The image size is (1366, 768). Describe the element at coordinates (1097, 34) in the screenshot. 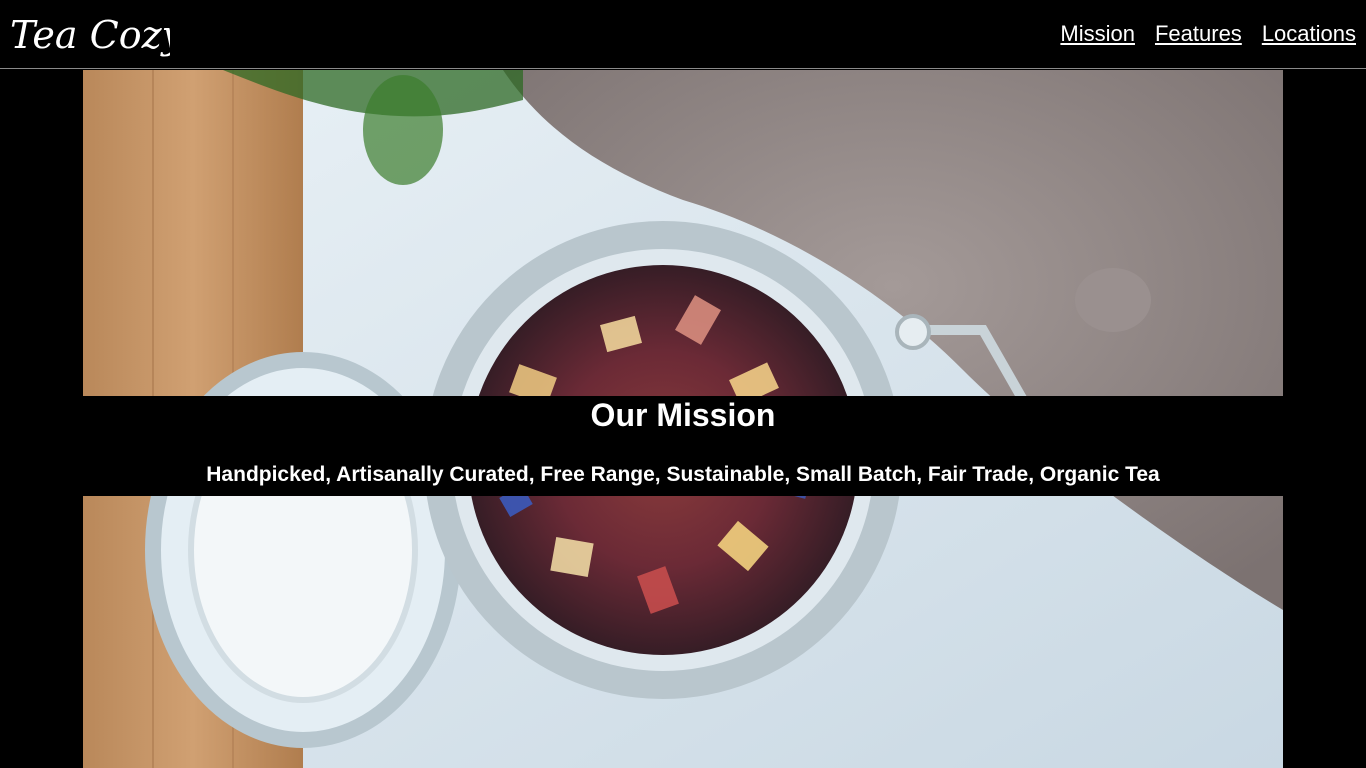

I see `nav-link-mission: Mission` at that location.